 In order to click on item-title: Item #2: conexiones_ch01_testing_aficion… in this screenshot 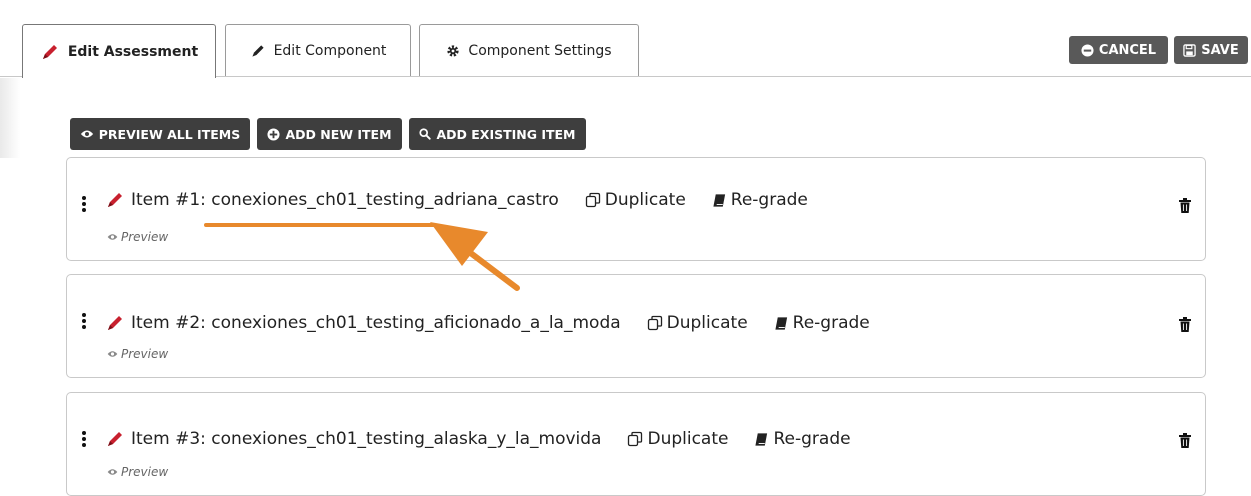, I will do `click(376, 323)`.